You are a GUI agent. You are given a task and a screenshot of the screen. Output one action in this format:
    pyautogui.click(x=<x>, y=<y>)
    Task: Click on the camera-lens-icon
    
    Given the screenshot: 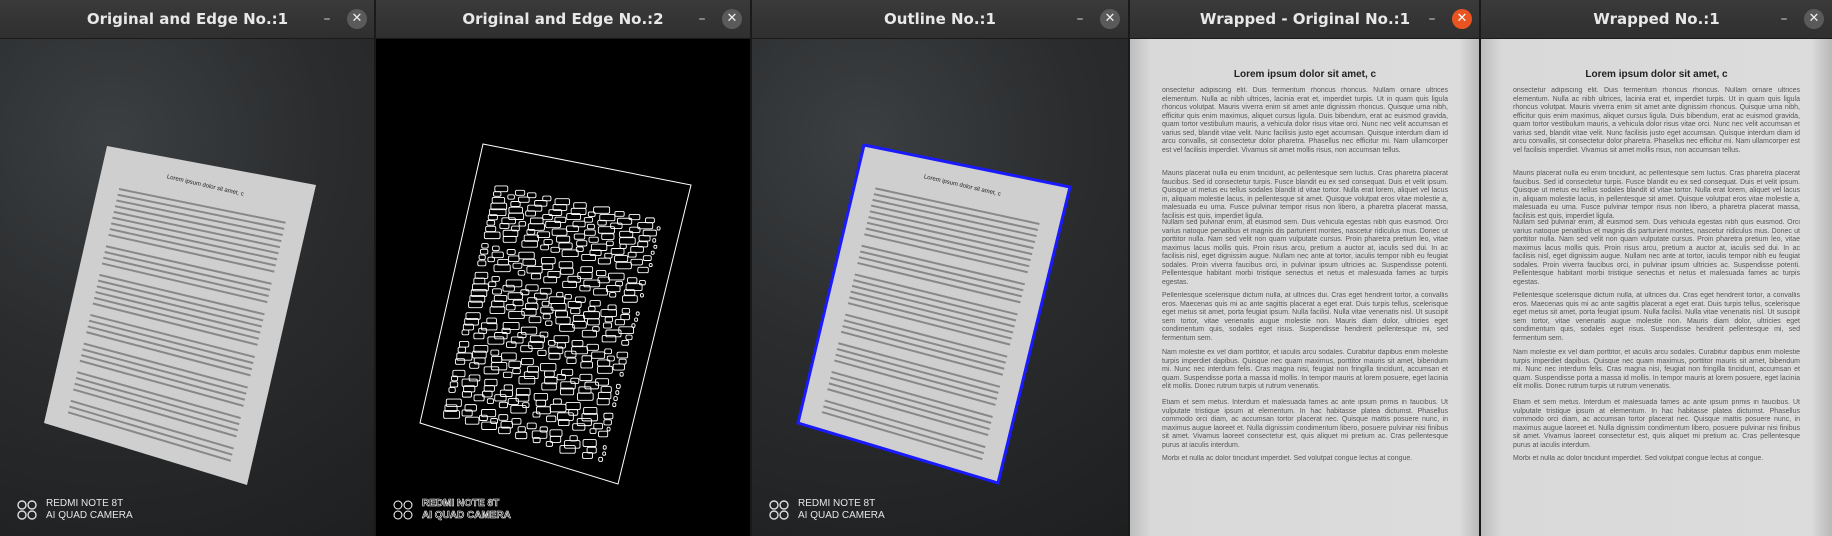 What is the action you would take?
    pyautogui.click(x=779, y=510)
    